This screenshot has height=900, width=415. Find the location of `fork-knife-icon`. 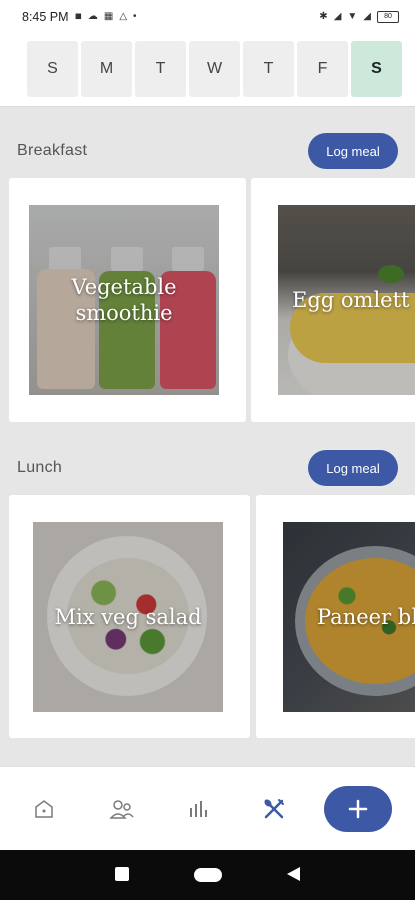

fork-knife-icon is located at coordinates (274, 809).